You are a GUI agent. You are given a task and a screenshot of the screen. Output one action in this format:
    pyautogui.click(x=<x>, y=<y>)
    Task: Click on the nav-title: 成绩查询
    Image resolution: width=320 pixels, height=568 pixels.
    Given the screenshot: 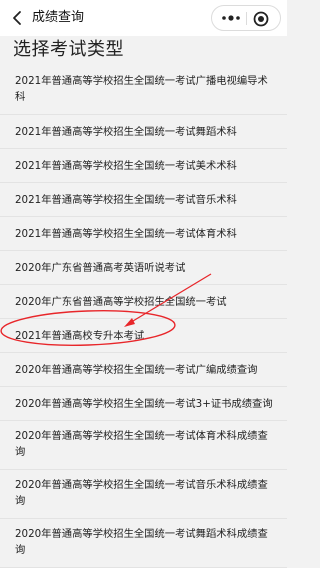 What is the action you would take?
    pyautogui.click(x=58, y=17)
    